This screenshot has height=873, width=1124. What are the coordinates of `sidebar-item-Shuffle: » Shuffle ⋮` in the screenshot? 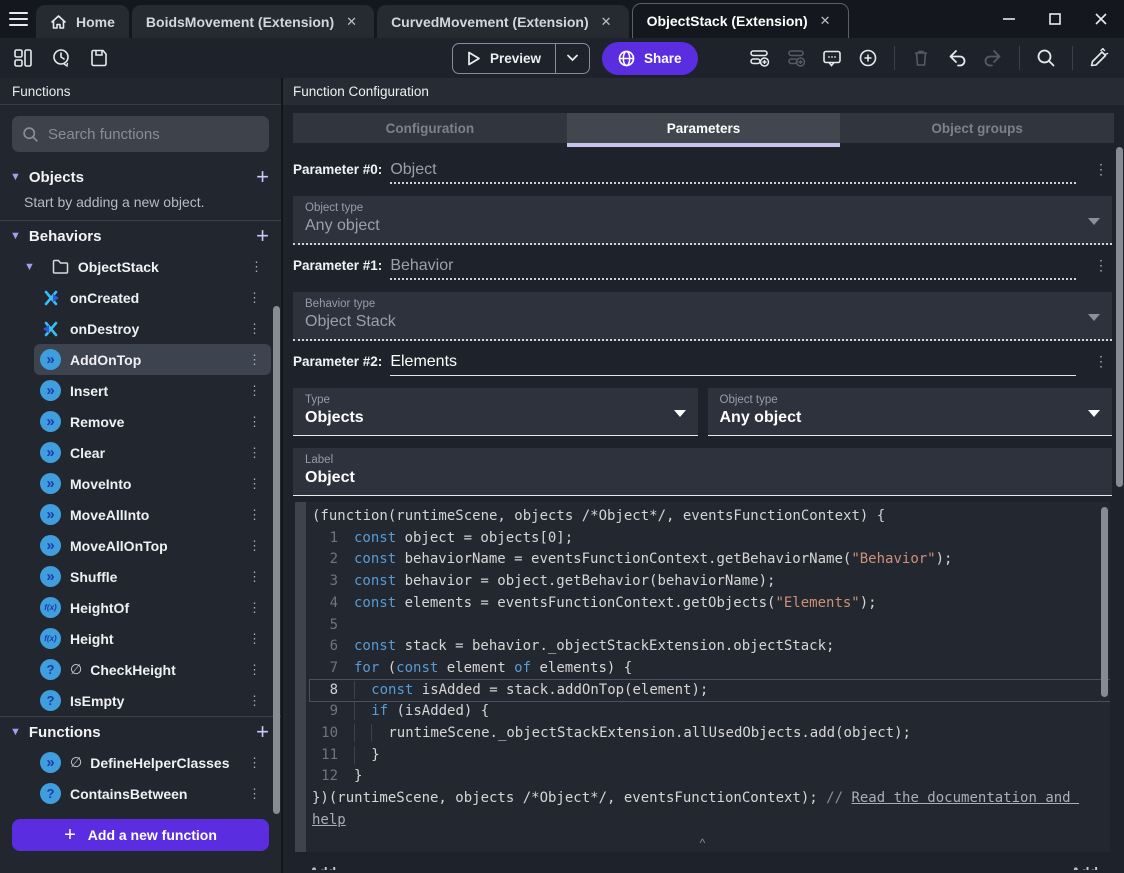 It's located at (152, 576).